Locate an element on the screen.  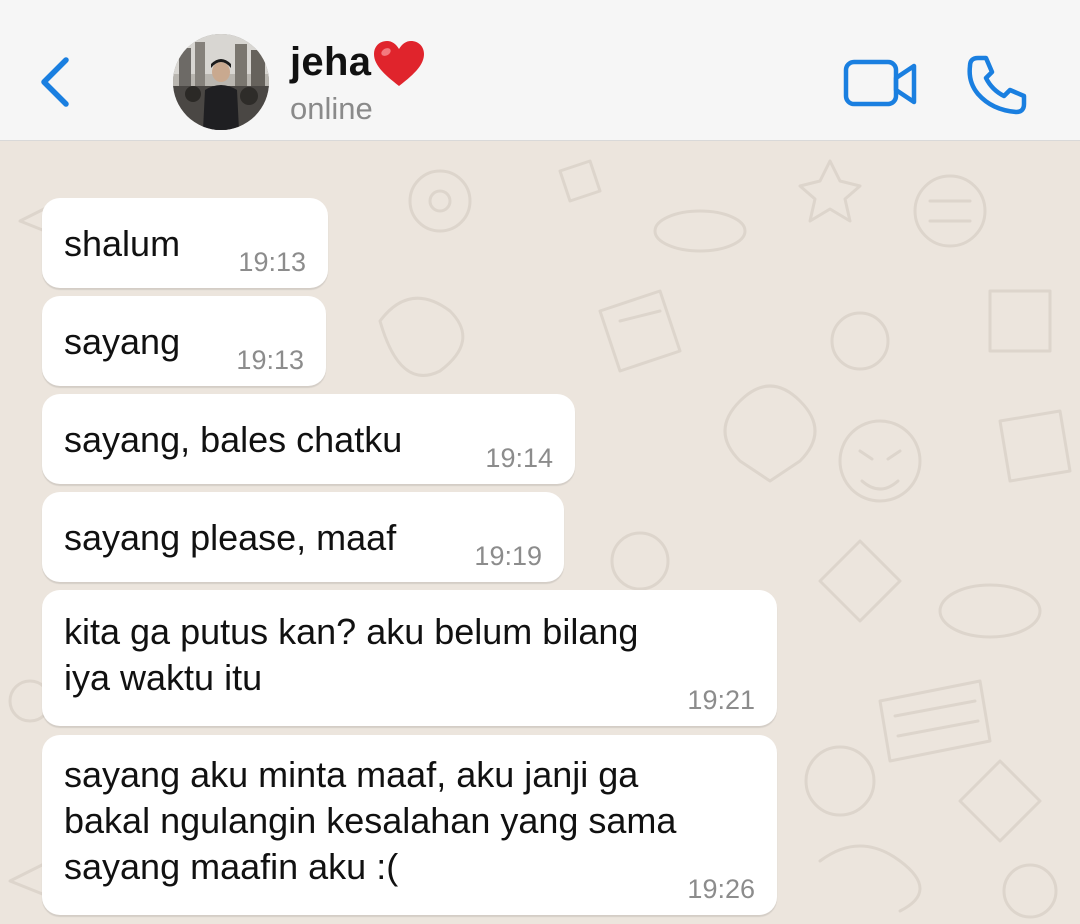
message-text: sayang please, maaf is located at coordinates (230, 537).